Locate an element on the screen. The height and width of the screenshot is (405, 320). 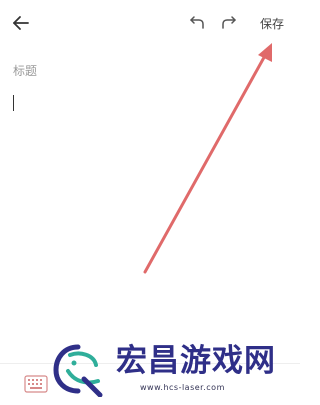
redo-icon is located at coordinates (229, 22).